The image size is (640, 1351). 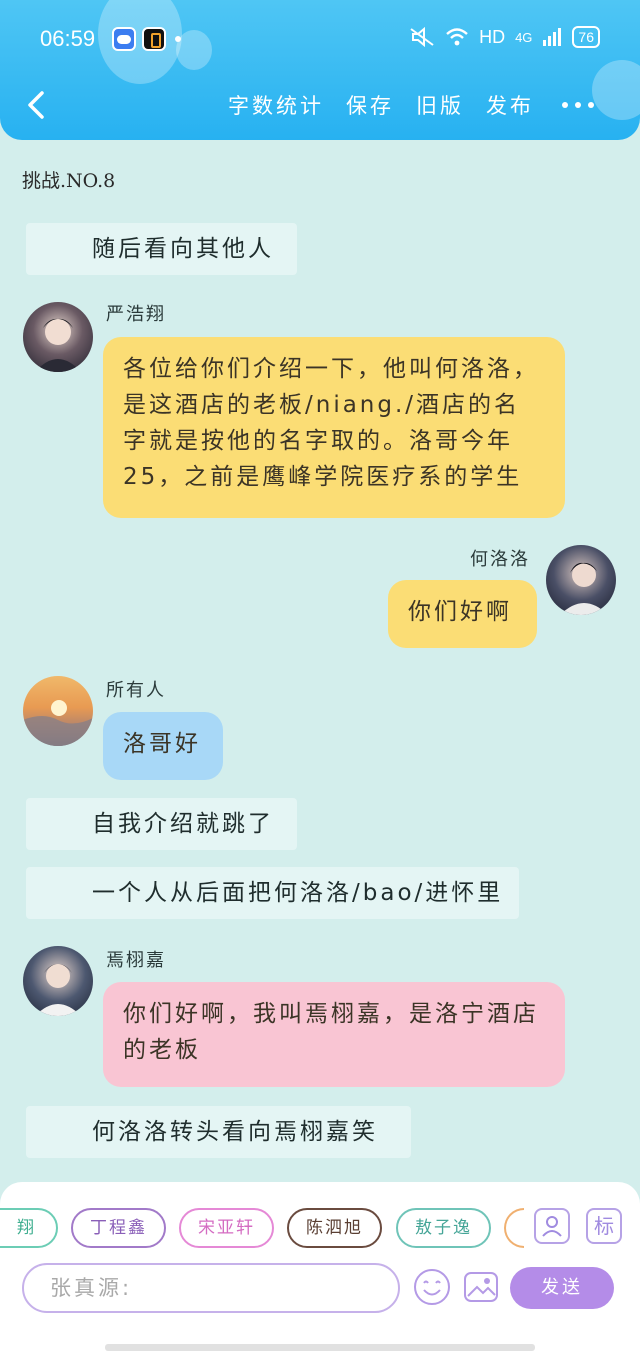 What do you see at coordinates (320, 70) in the screenshot?
I see `top-header: 06:59 HD 4G 76 字数统计 保存 旧版 发布` at bounding box center [320, 70].